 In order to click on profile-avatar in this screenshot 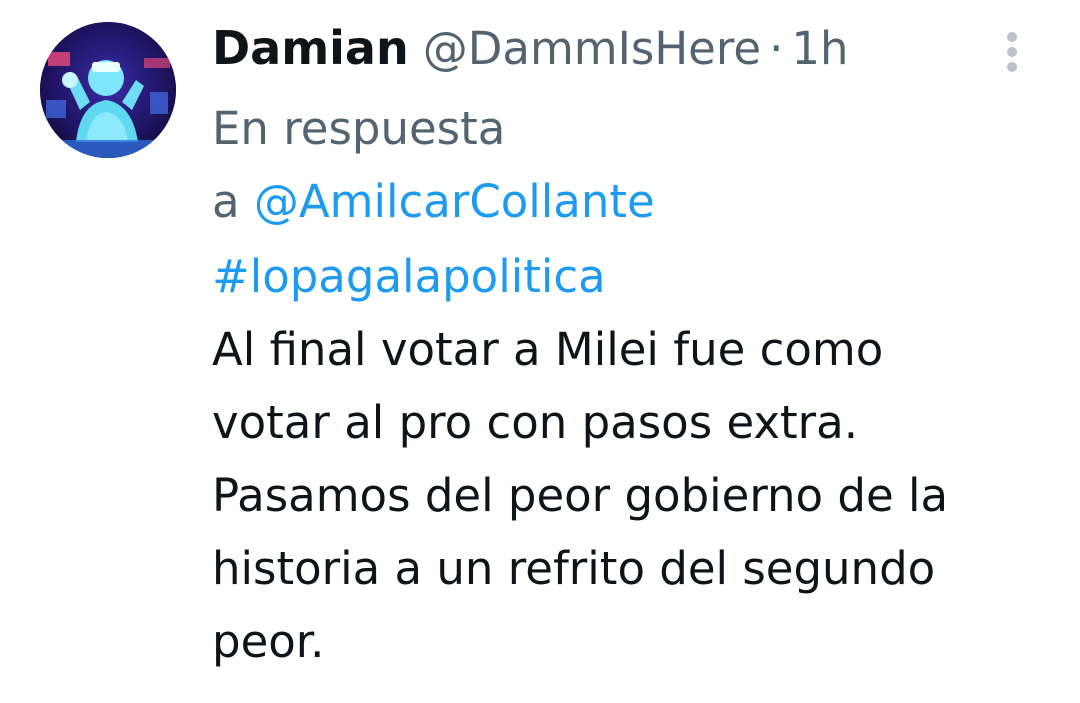, I will do `click(108, 90)`.